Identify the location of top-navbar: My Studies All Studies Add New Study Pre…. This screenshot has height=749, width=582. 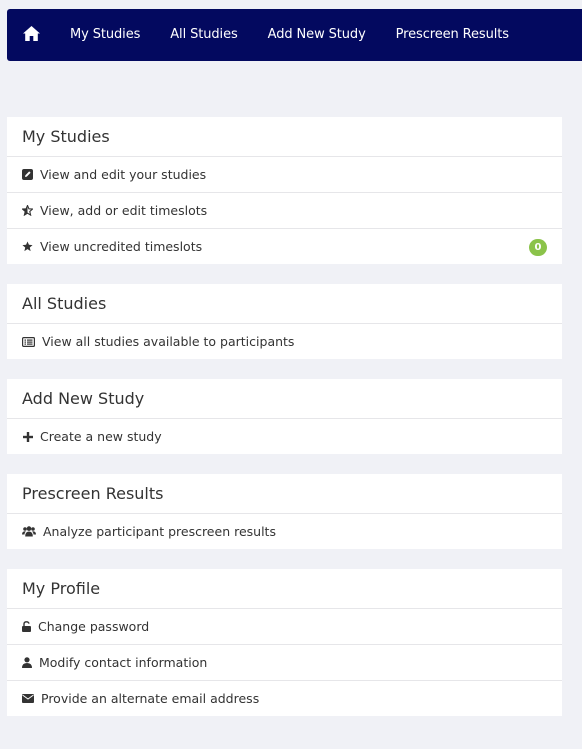
(294, 35).